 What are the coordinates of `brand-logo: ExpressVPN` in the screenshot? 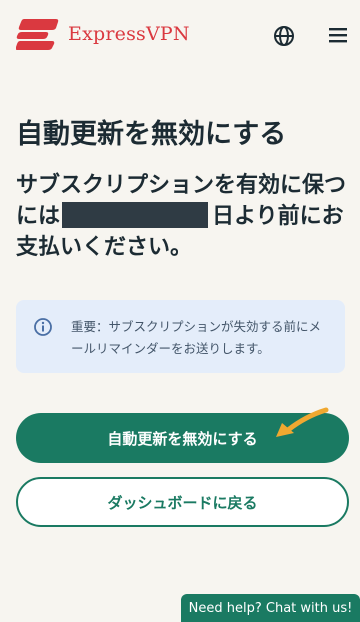 It's located at (103, 34).